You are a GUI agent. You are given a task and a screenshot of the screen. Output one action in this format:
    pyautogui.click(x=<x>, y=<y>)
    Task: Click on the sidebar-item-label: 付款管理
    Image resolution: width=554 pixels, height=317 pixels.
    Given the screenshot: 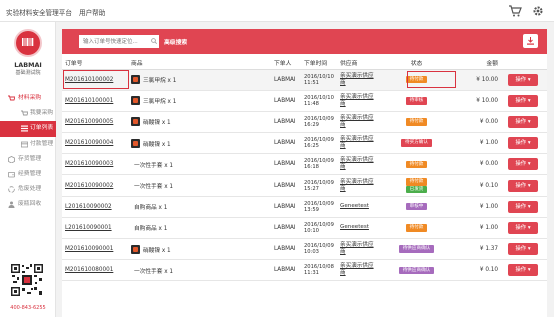 What is the action you would take?
    pyautogui.click(x=42, y=143)
    